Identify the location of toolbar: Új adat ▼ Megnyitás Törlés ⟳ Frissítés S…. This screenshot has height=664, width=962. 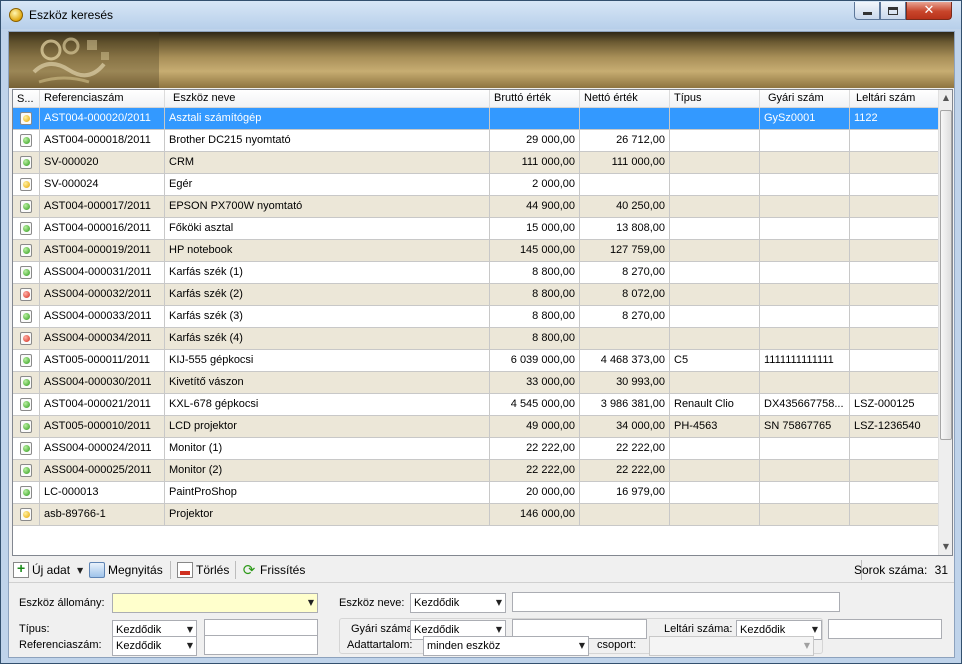
(481, 570).